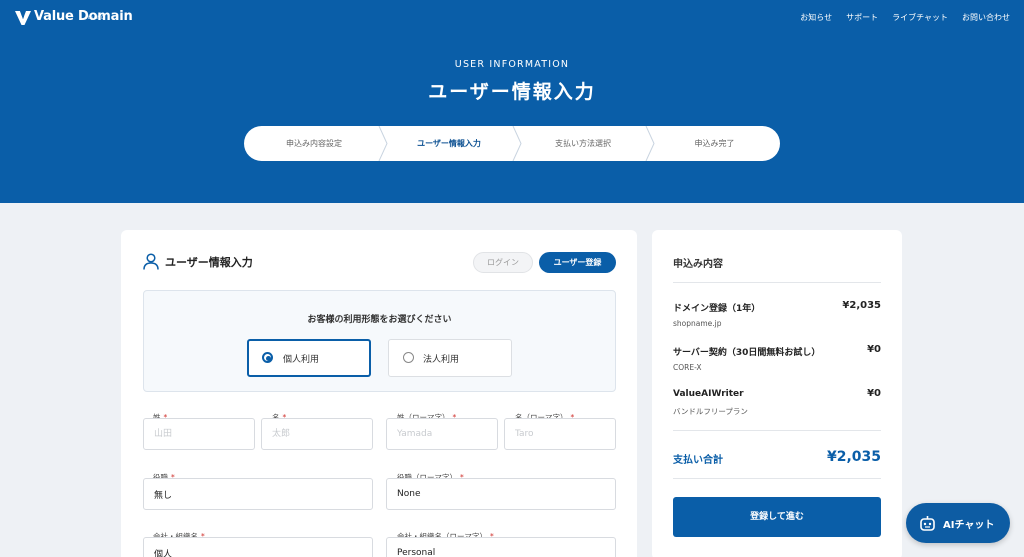  I want to click on nav-support: サポート, so click(862, 17).